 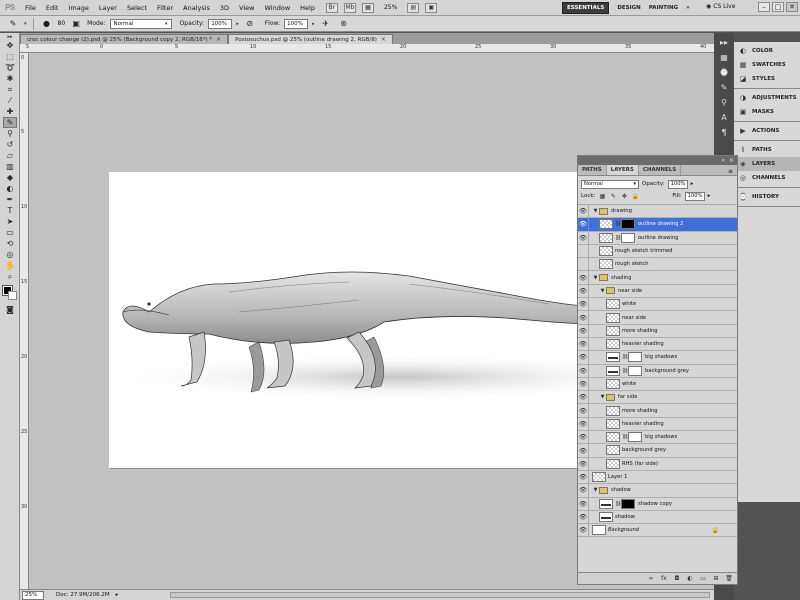 What do you see at coordinates (657, 477) in the screenshot?
I see `layer-row: 👁 Layer 1` at bounding box center [657, 477].